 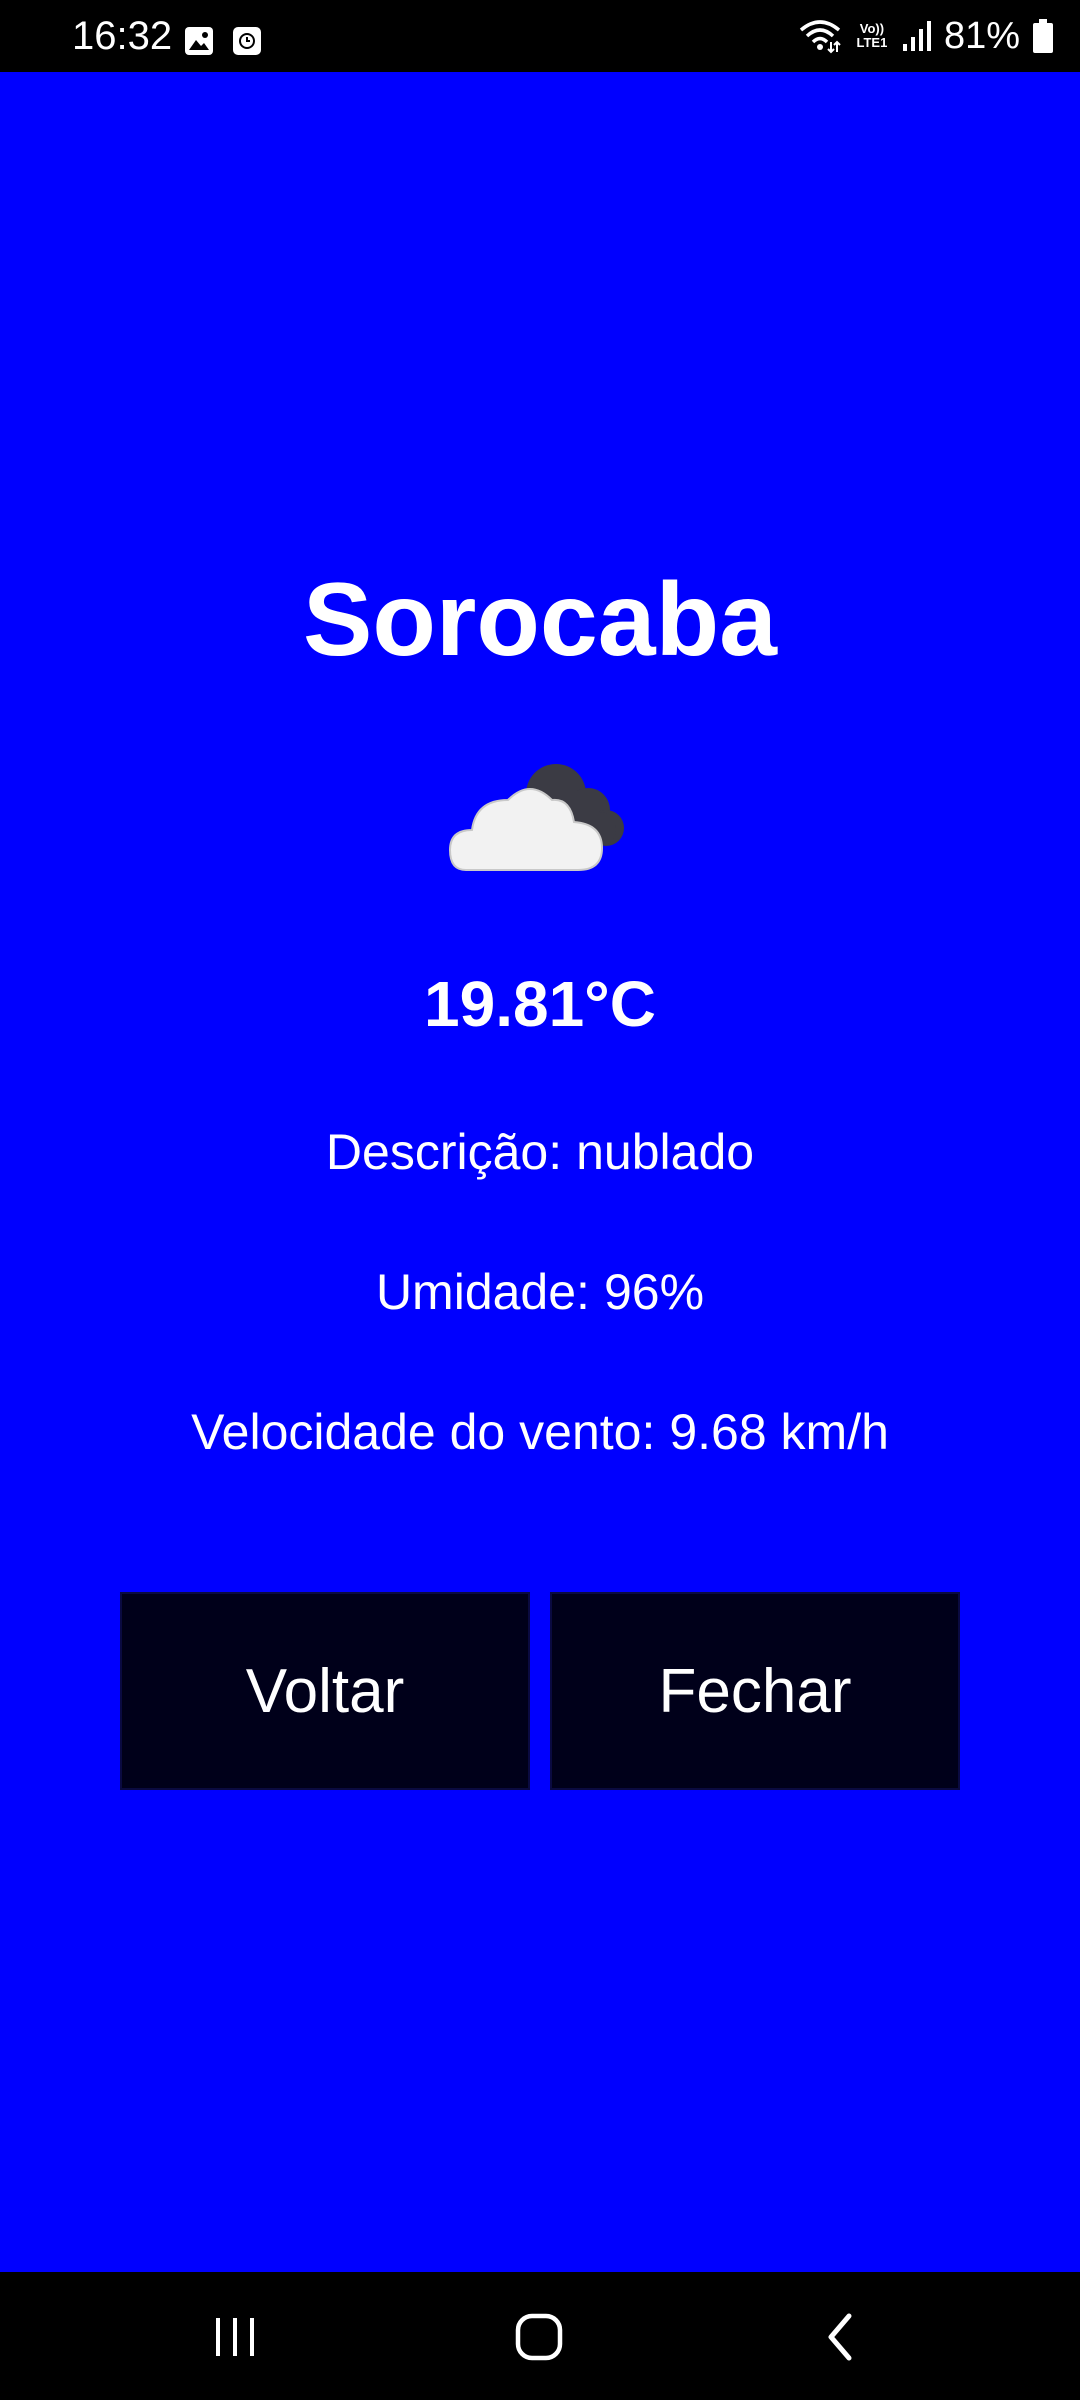 I want to click on recent-apps-button, so click(x=235, y=2337).